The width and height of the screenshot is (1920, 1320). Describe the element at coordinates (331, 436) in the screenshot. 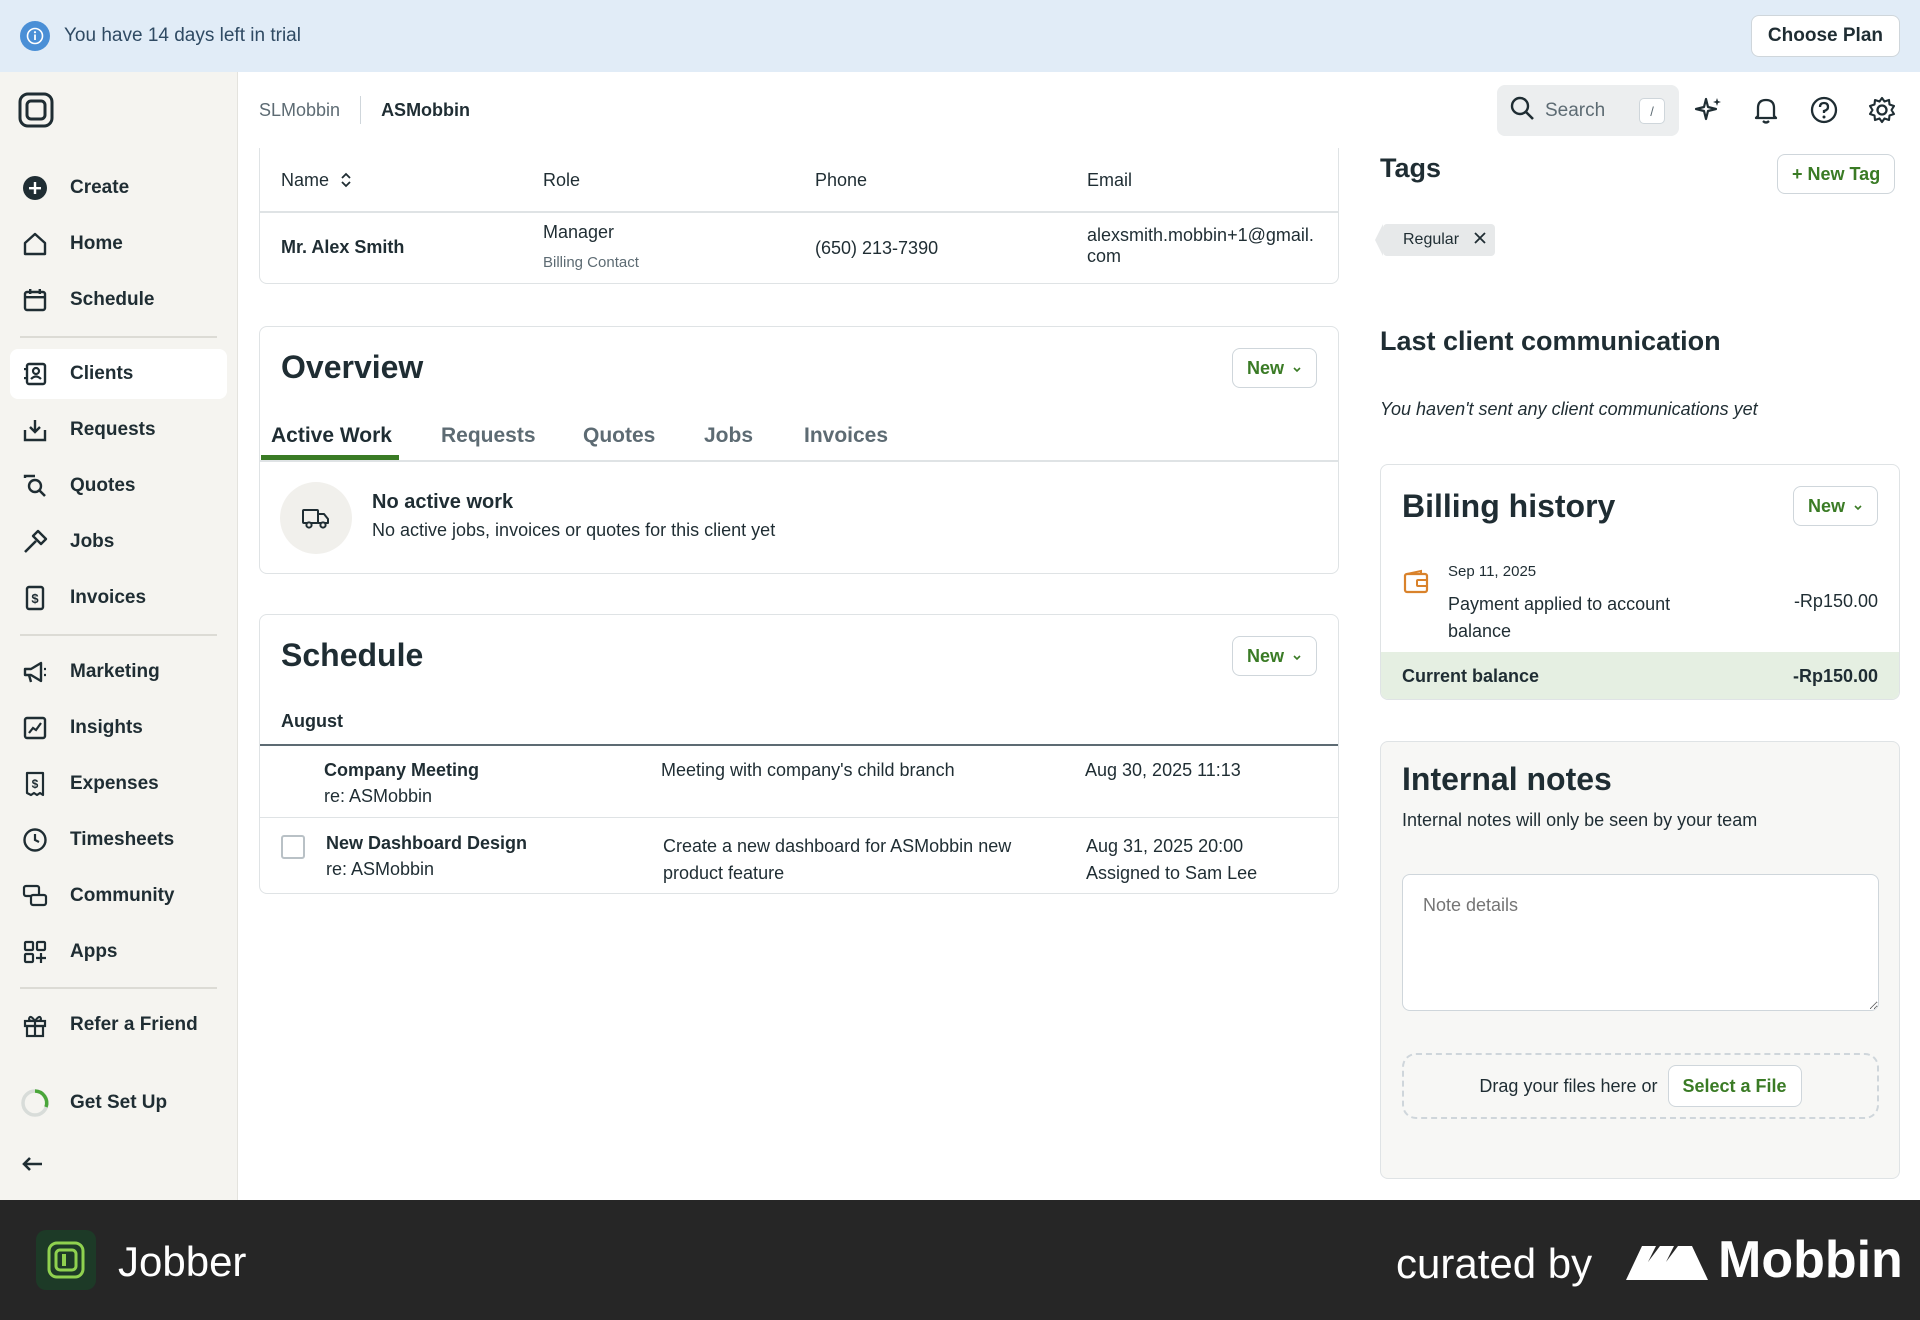

I see `tab-active-work: Active Work` at that location.